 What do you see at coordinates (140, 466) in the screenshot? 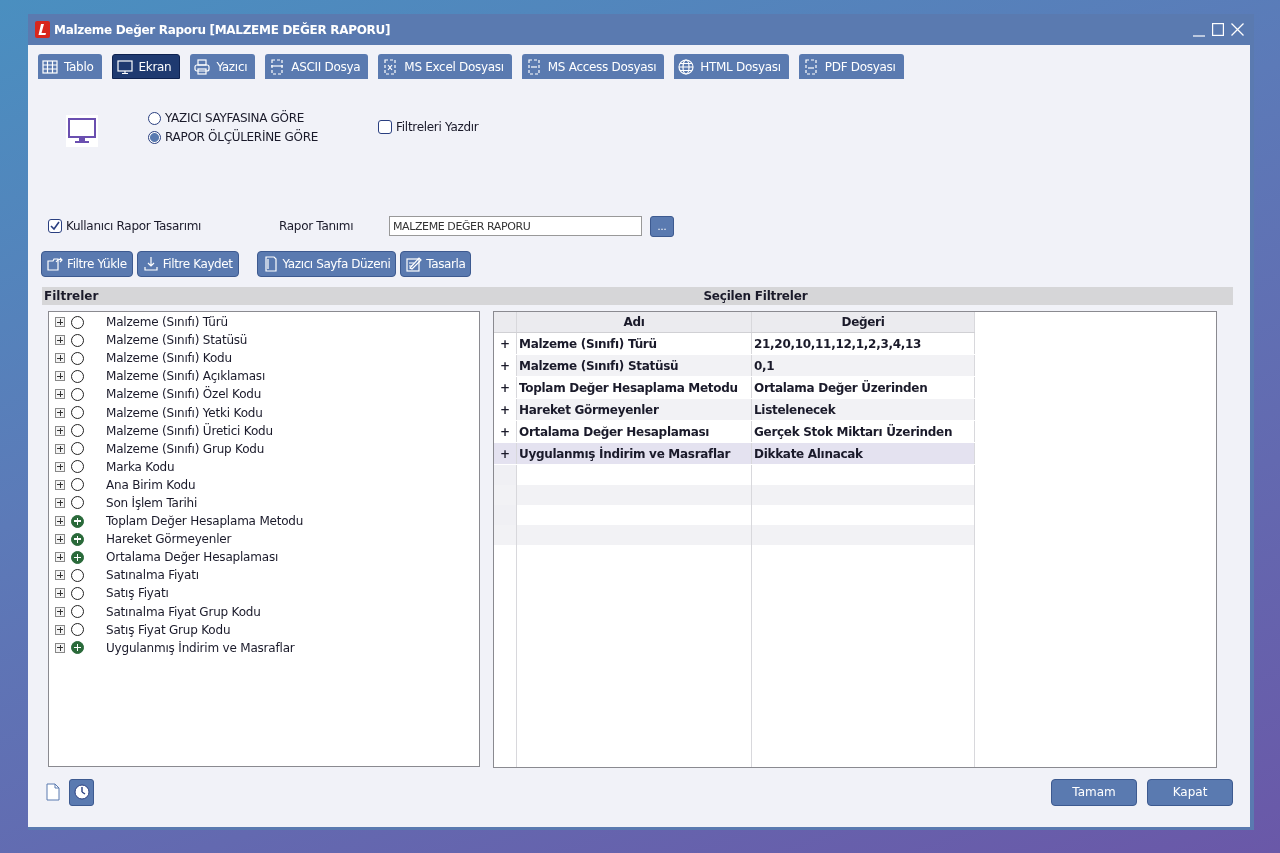
I see `filter-item: Marka Kodu` at bounding box center [140, 466].